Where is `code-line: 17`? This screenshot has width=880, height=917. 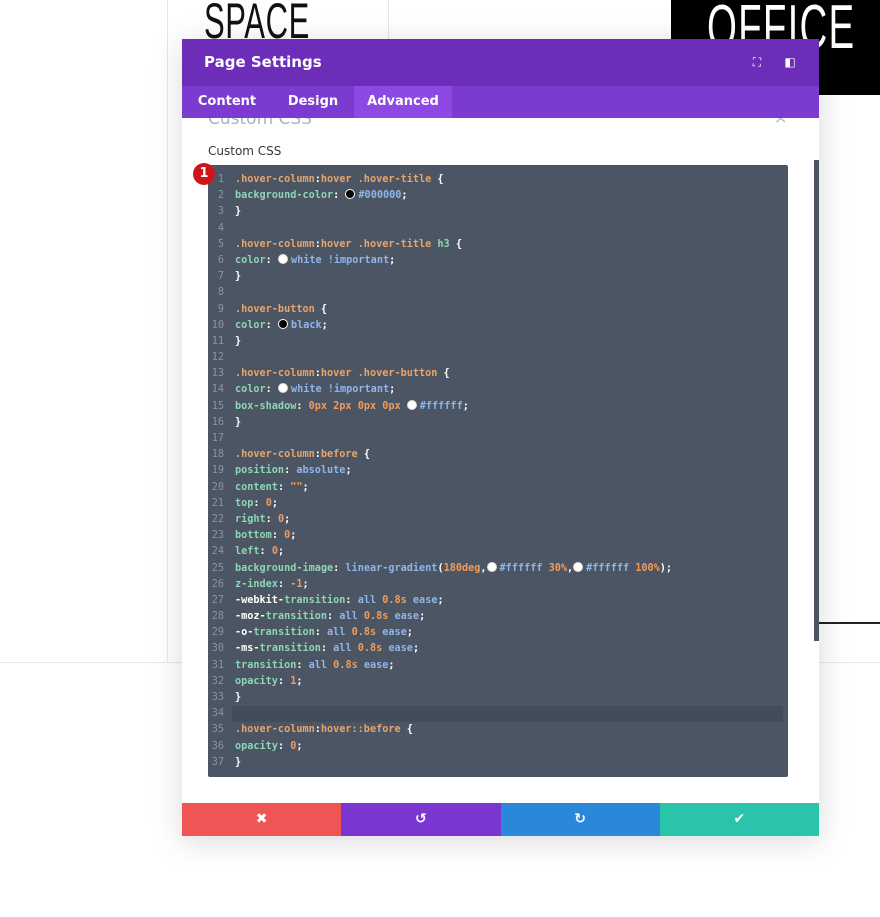
code-line: 17 is located at coordinates (498, 439).